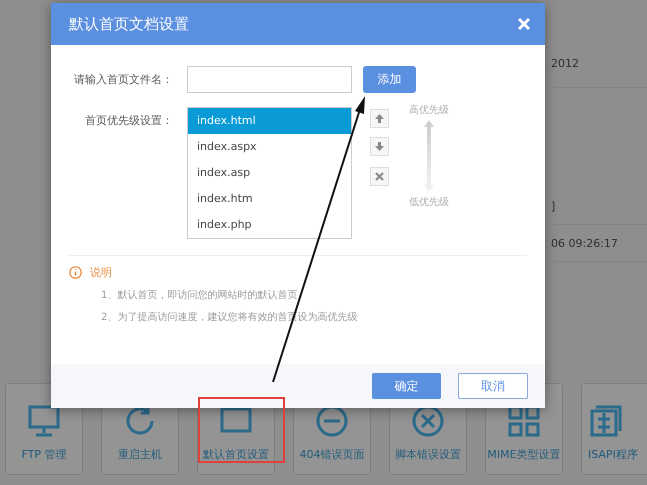 The image size is (647, 485). Describe the element at coordinates (44, 421) in the screenshot. I see `monitor-icon` at that location.